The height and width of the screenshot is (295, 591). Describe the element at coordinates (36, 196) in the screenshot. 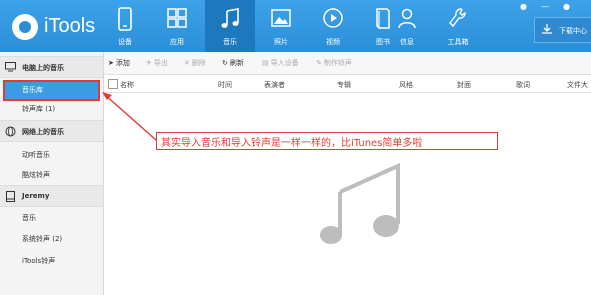

I see `section-device-title: Jeremy` at that location.